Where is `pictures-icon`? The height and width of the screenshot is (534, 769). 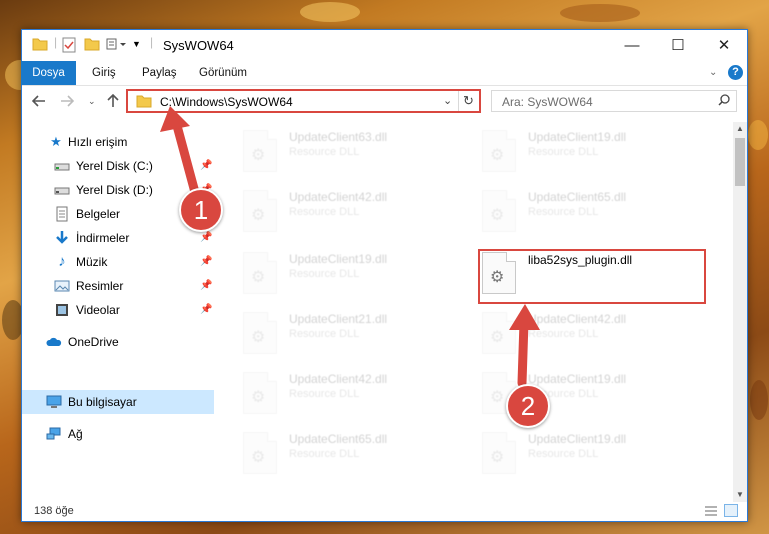 pictures-icon is located at coordinates (62, 286).